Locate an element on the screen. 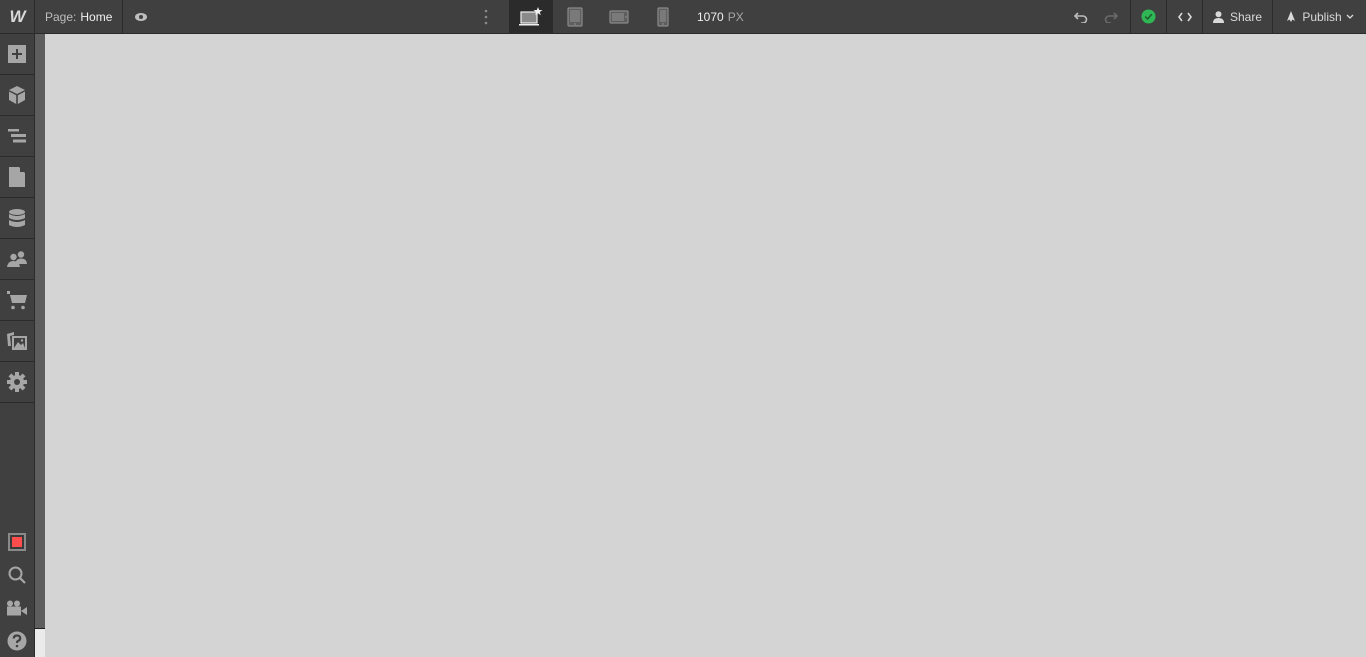 This screenshot has height=657, width=1366. canvas-width-readout: 1070 PX is located at coordinates (720, 16).